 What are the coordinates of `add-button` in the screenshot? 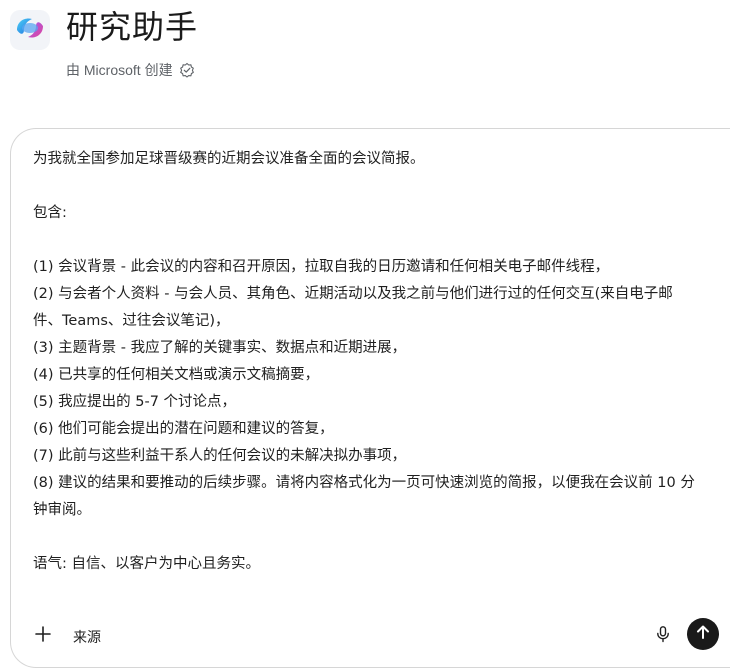 It's located at (43, 636).